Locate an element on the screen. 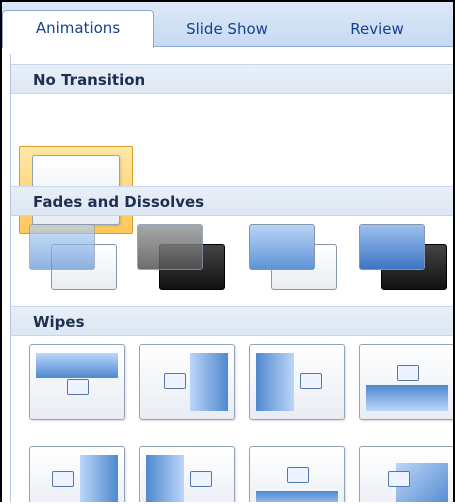  tab-slide-show: Slide Show is located at coordinates (227, 29).